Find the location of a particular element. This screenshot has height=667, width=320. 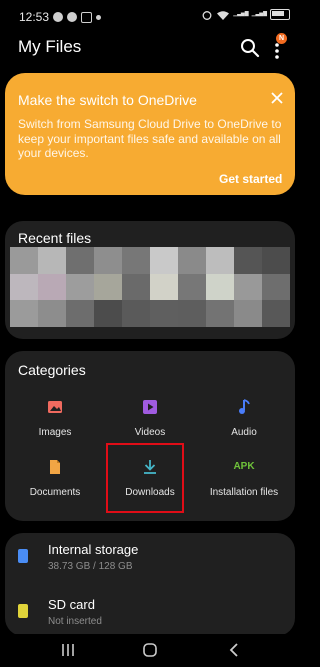

categories-title: Categories is located at coordinates (52, 370).